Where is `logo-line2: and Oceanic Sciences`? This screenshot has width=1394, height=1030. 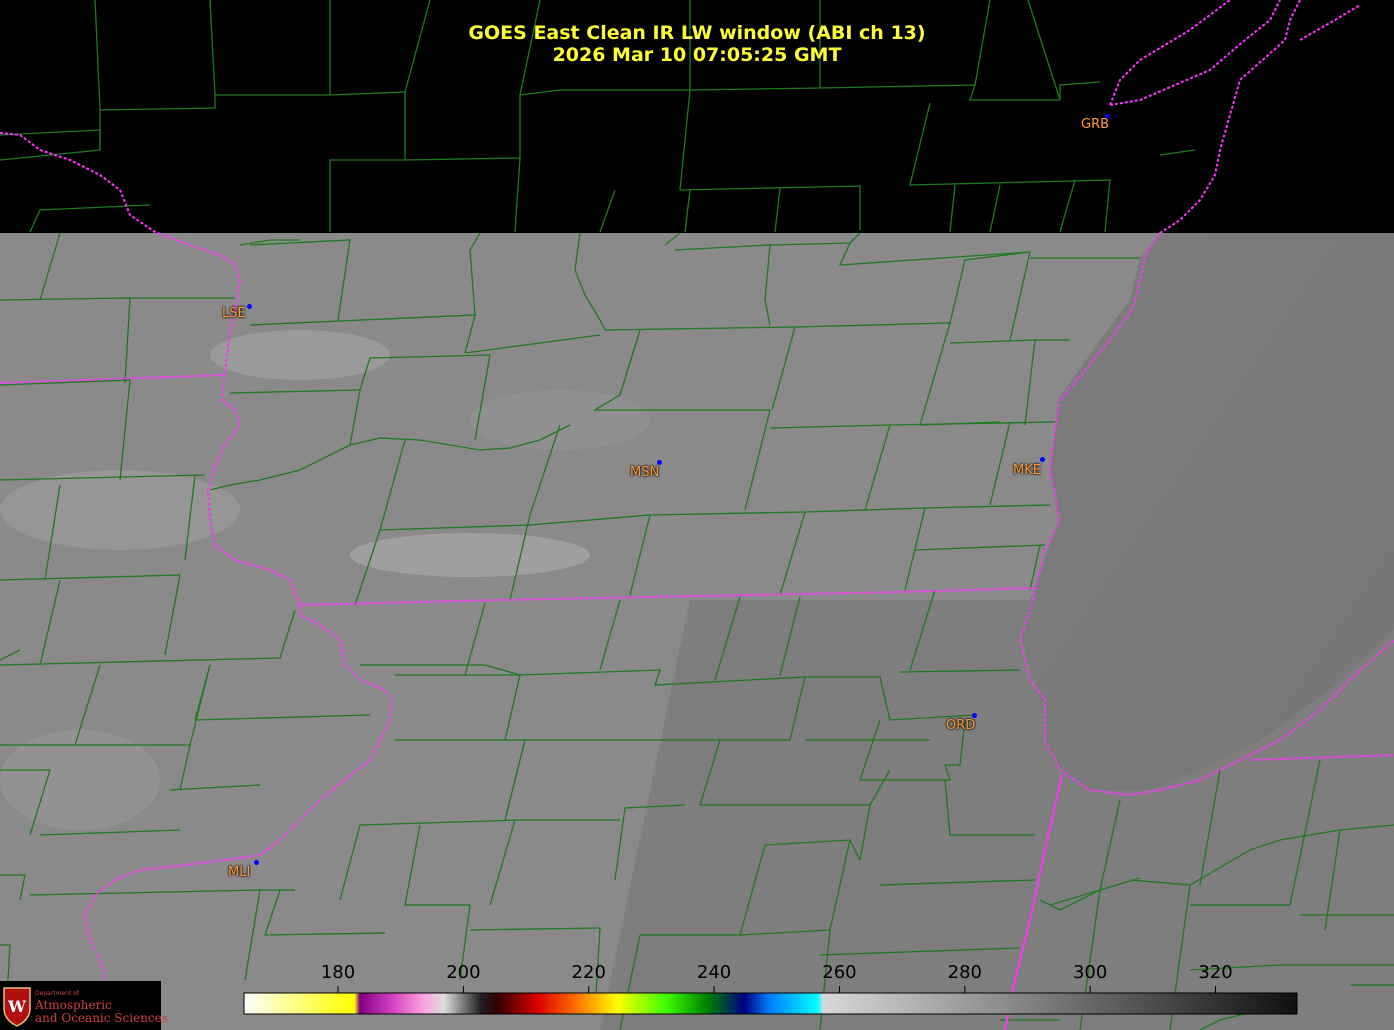
logo-line2: and Oceanic Sciences is located at coordinates (101, 1018).